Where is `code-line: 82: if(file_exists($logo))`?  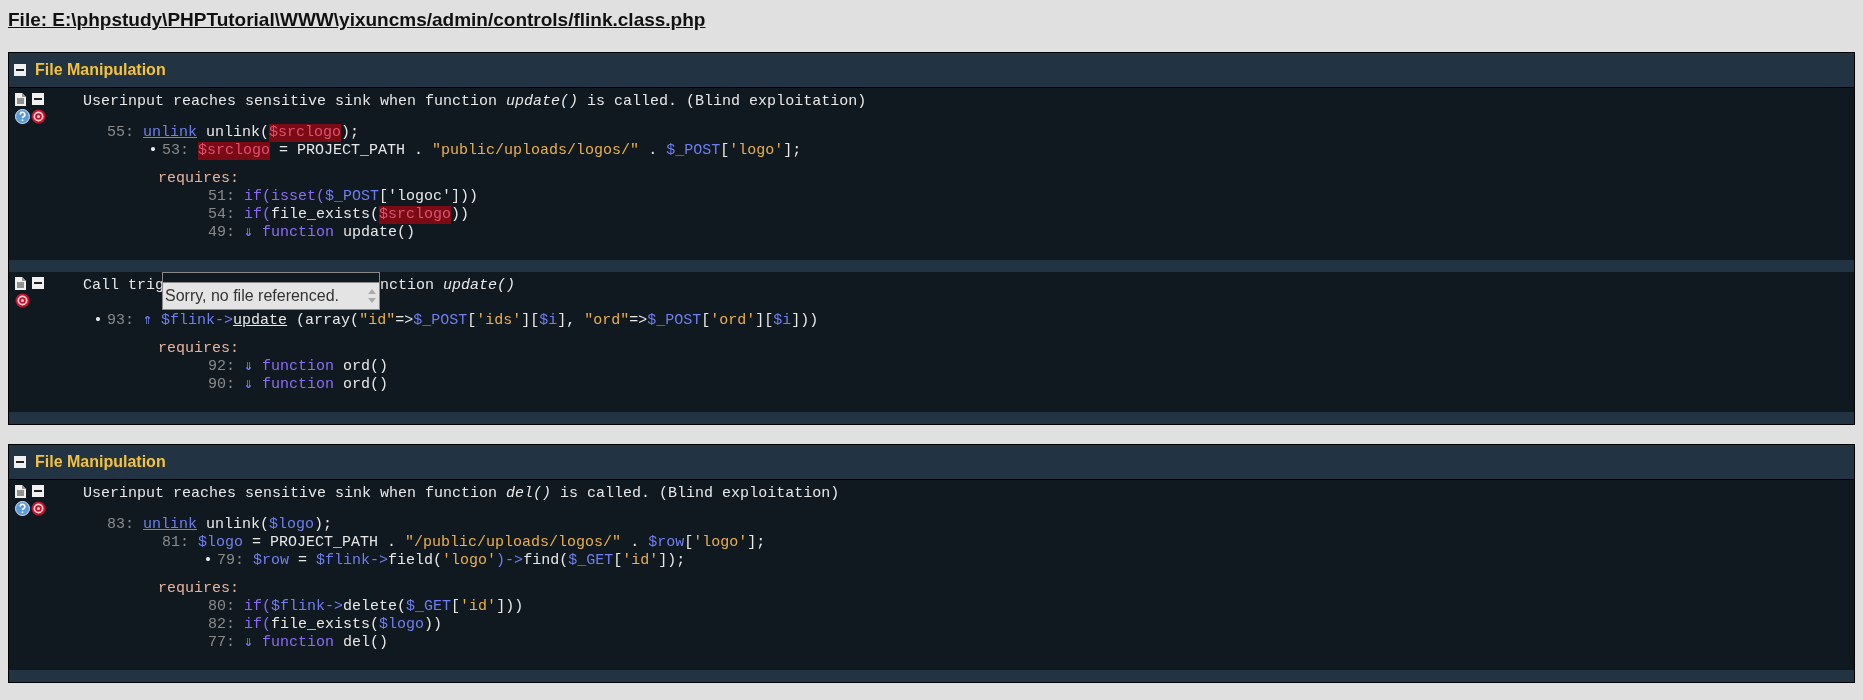
code-line: 82: if(file_exists($logo)) is located at coordinates (325, 624).